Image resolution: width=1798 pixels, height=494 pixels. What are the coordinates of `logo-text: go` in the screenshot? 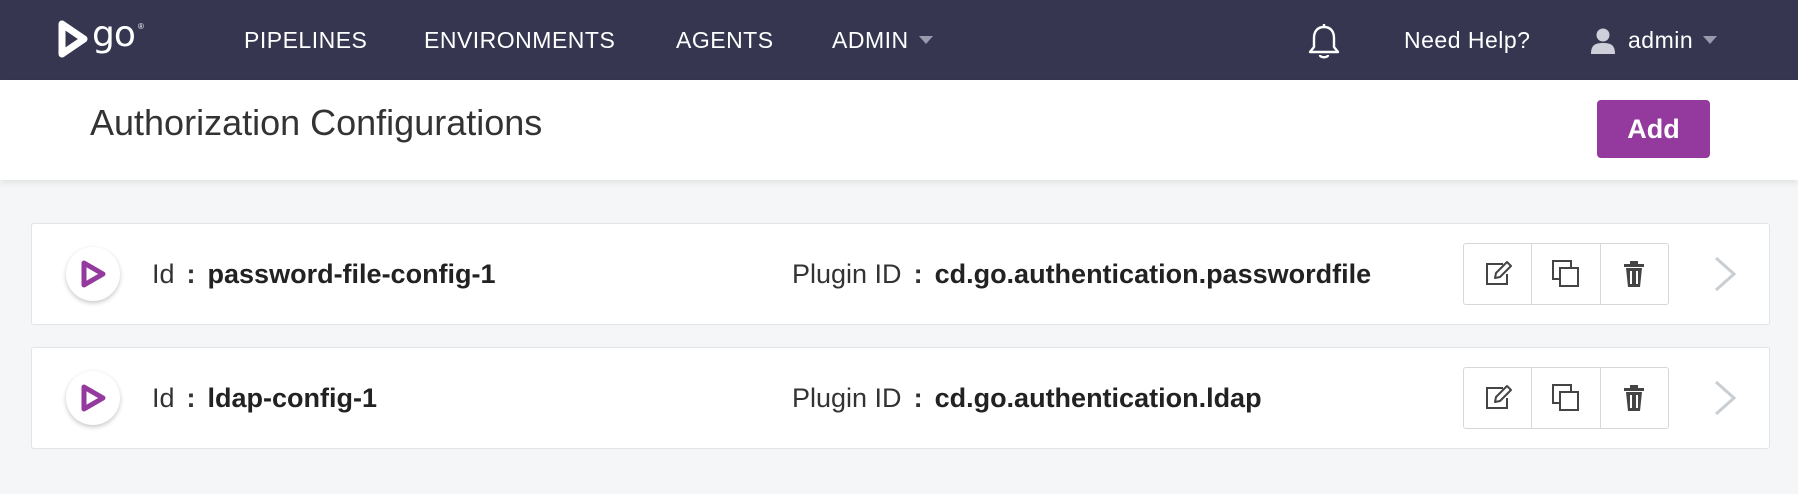 It's located at (114, 34).